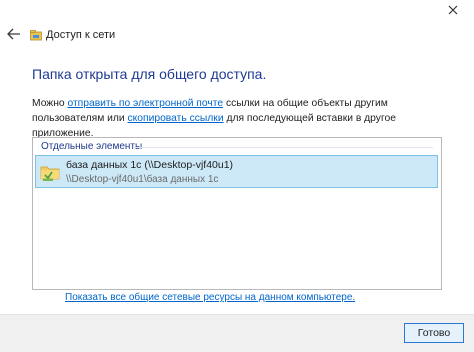 The image size is (474, 352). I want to click on window-title: Доступ к сети, so click(81, 35).